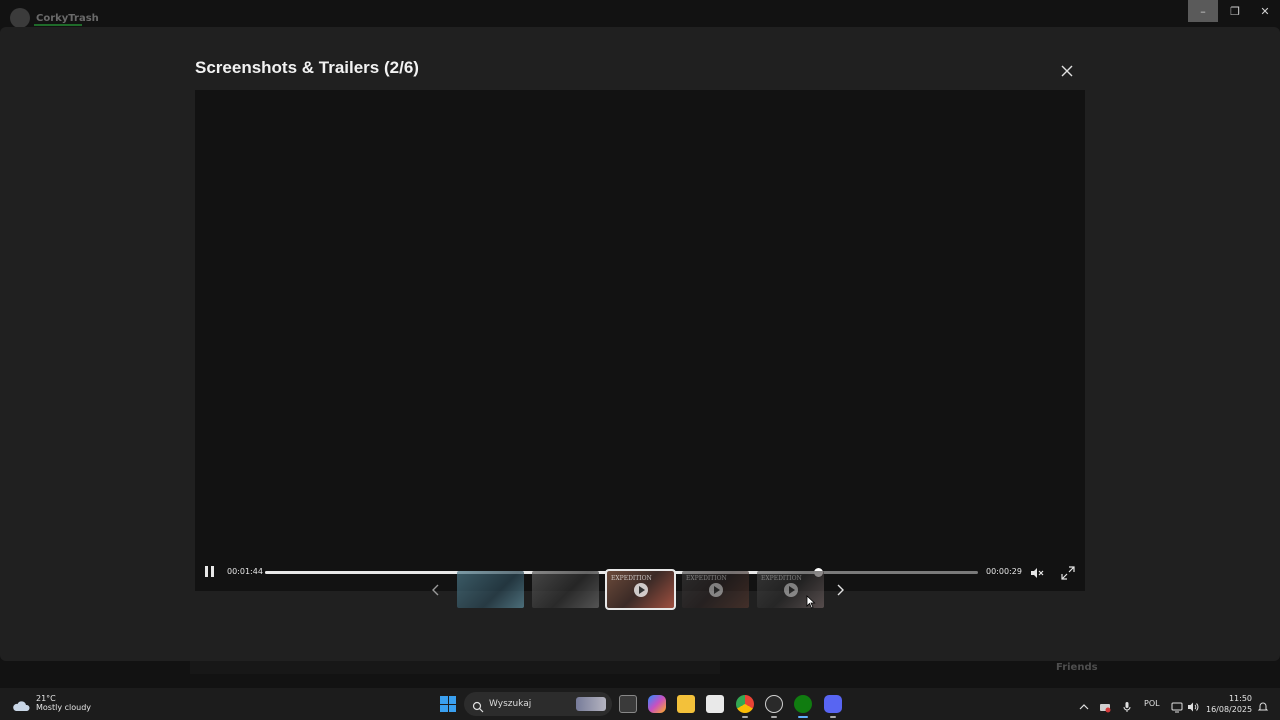 The image size is (1280, 720). I want to click on tab-underline, so click(58, 25).